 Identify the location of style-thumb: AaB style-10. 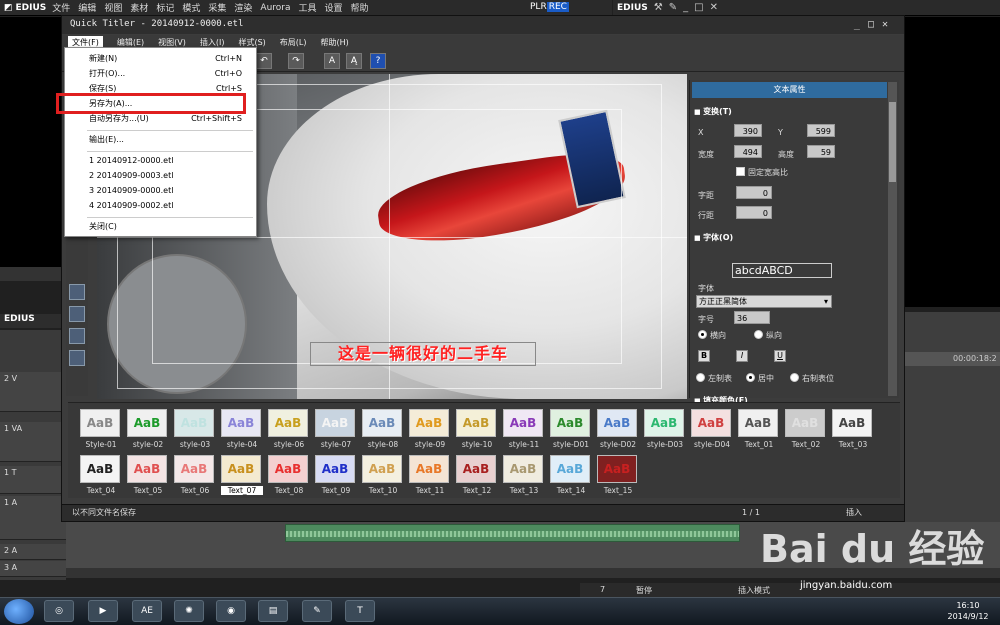
(477, 429).